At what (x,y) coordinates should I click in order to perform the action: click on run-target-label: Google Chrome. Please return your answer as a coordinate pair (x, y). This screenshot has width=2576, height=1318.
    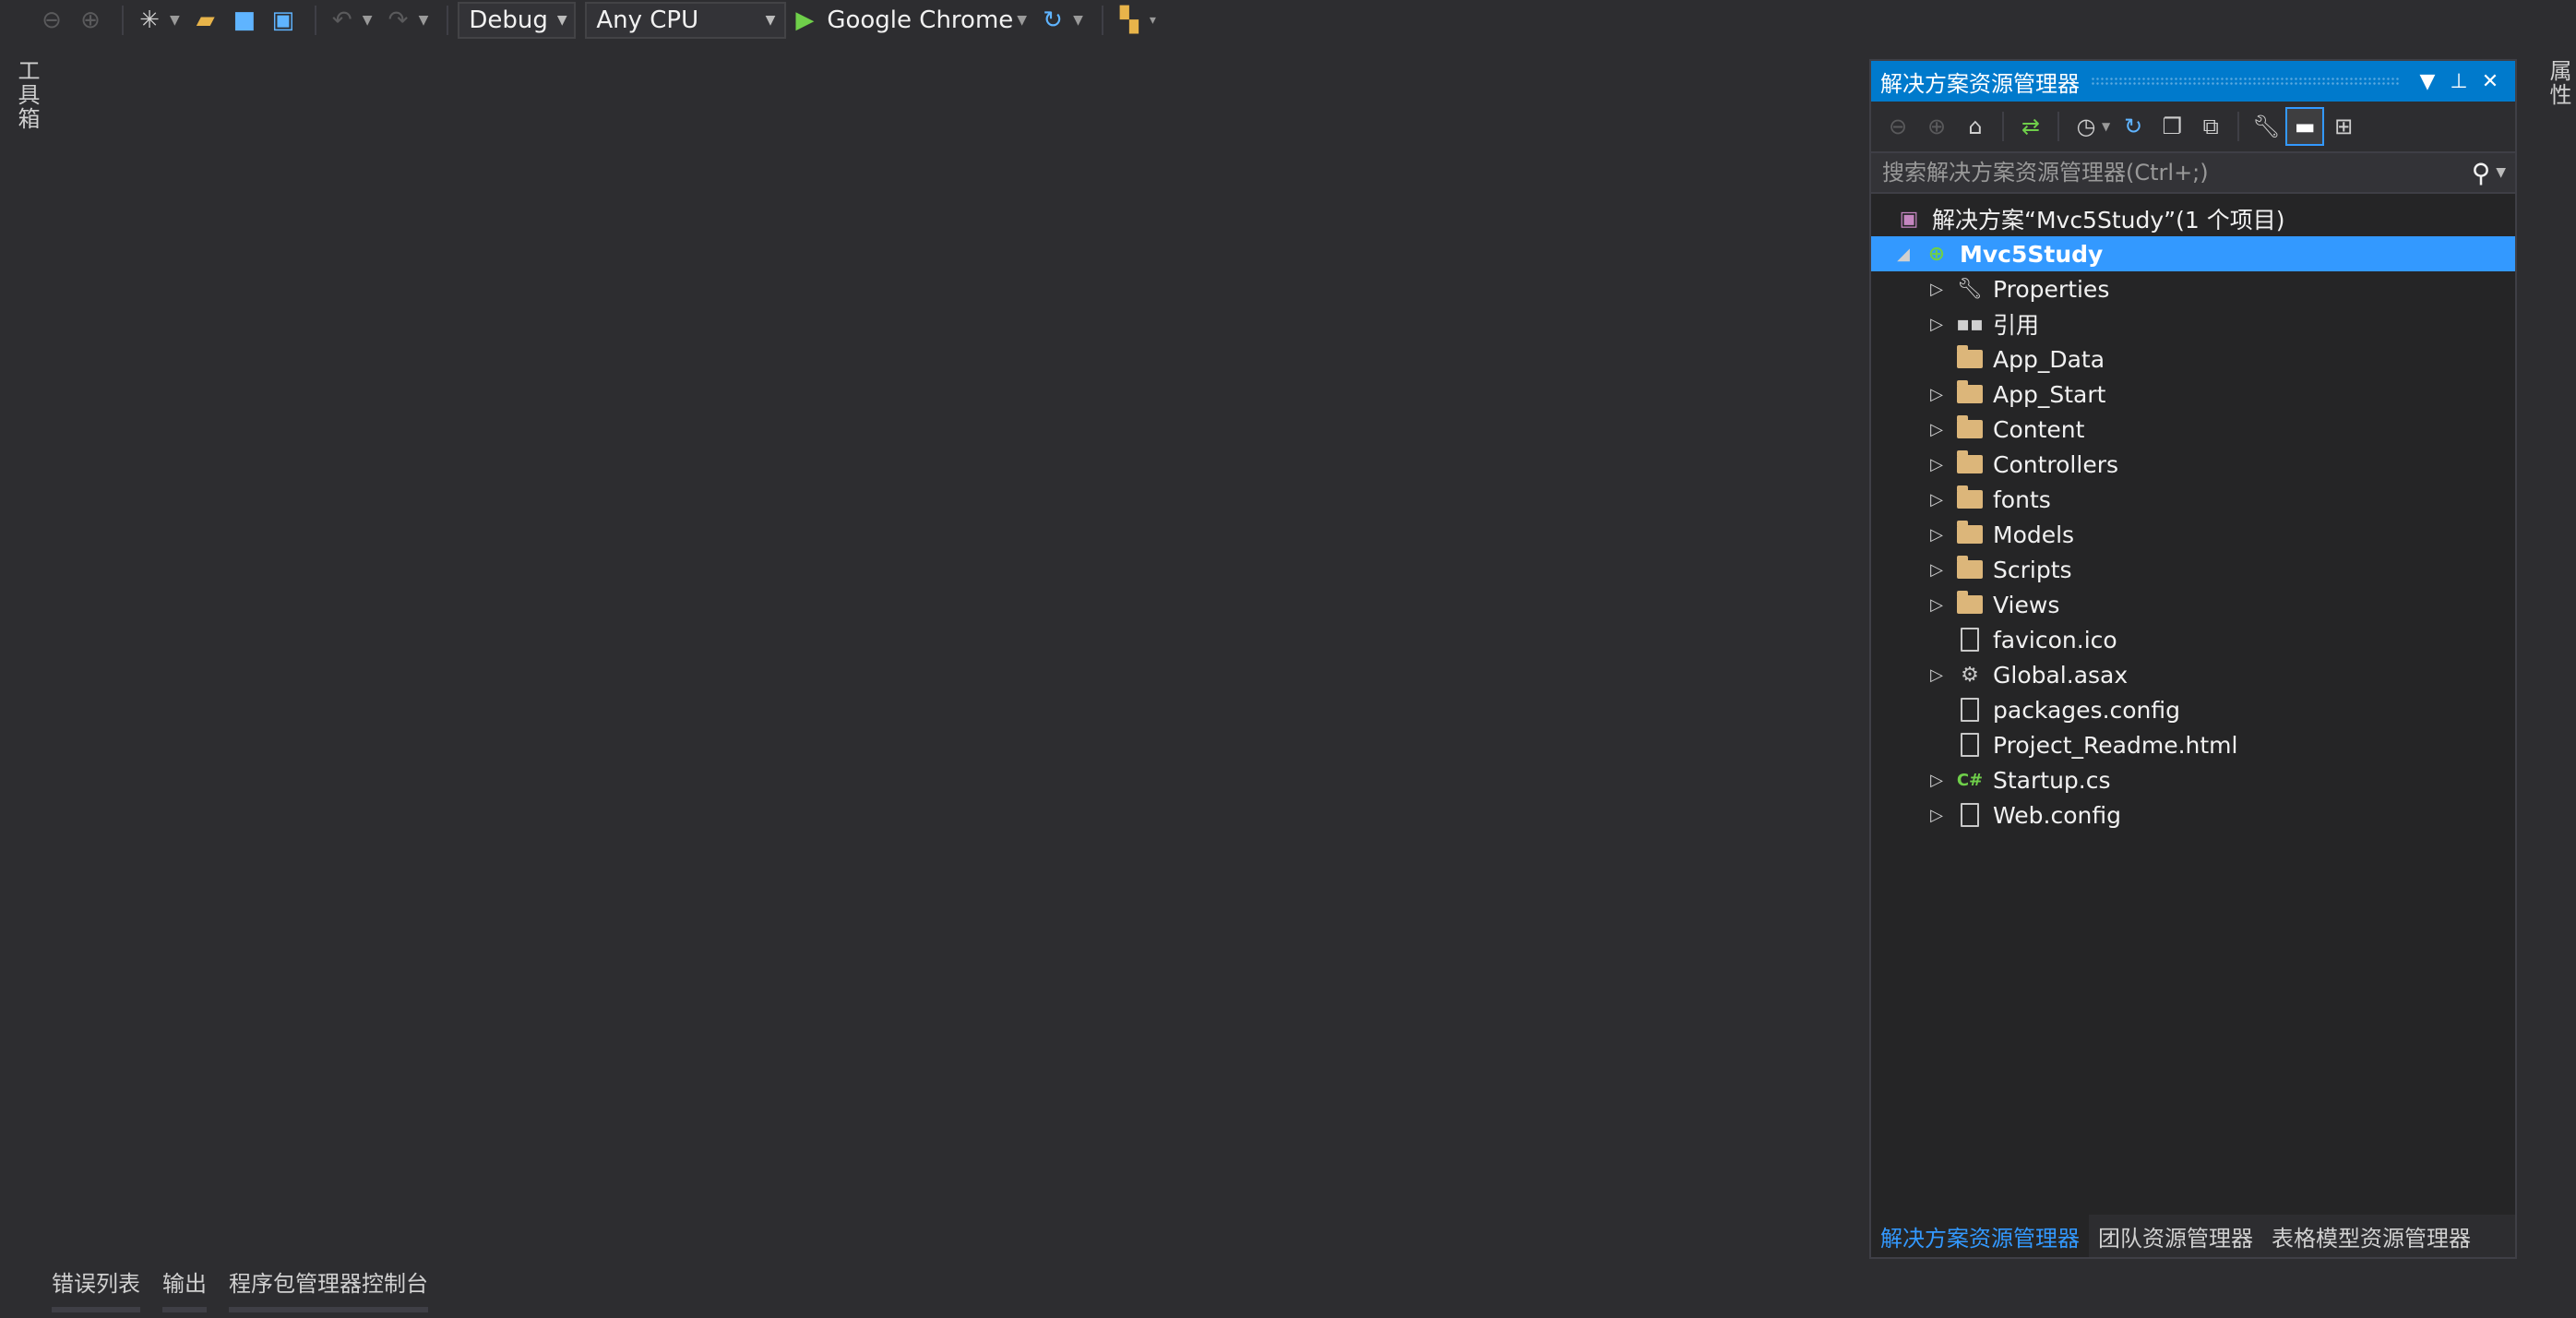
    Looking at the image, I should click on (920, 20).